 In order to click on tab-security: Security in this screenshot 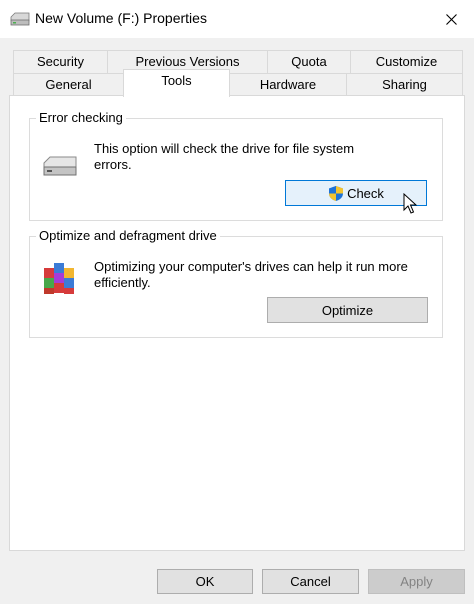, I will do `click(60, 61)`.